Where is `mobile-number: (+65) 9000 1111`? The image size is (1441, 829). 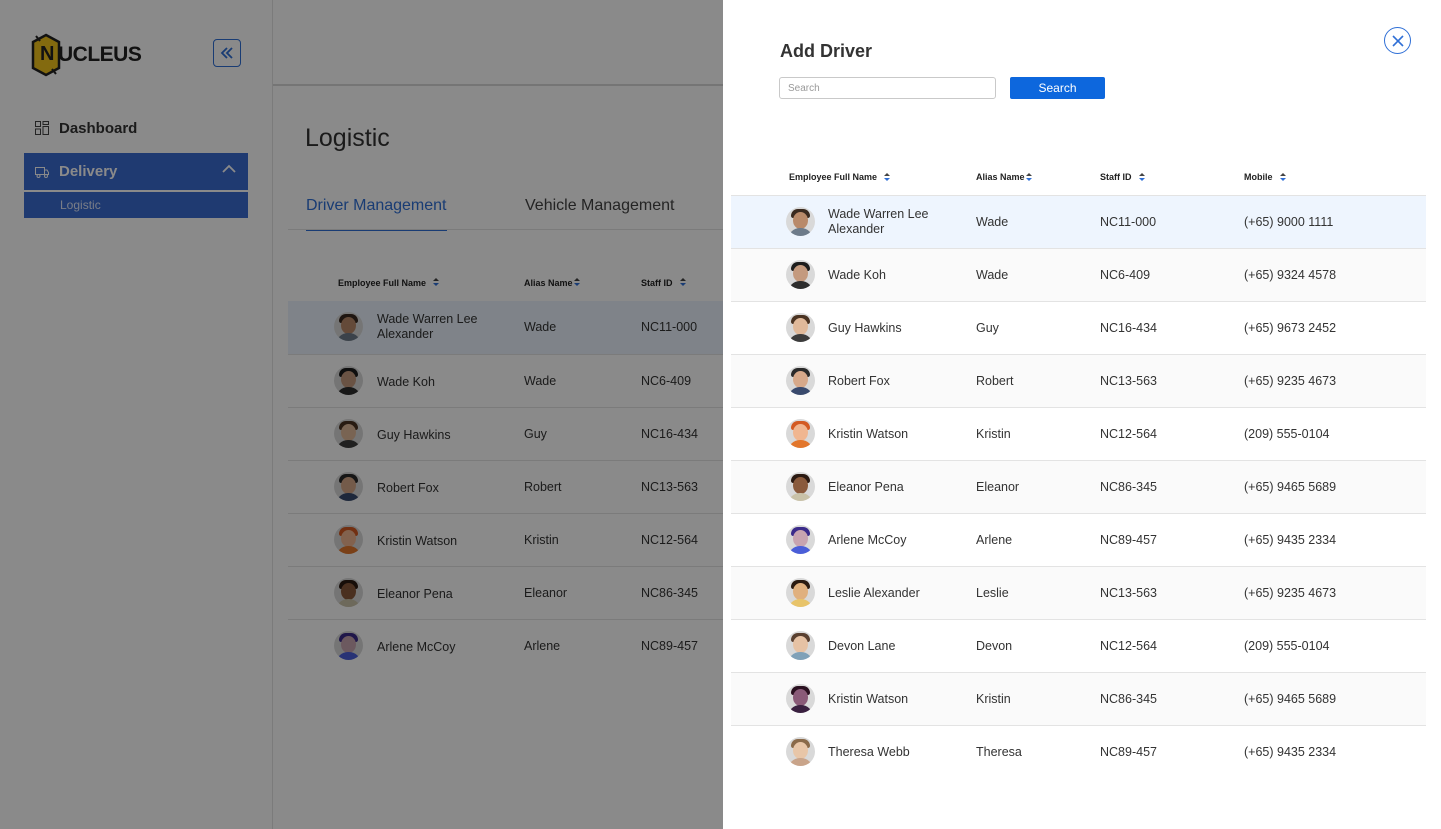 mobile-number: (+65) 9000 1111 is located at coordinates (1289, 222).